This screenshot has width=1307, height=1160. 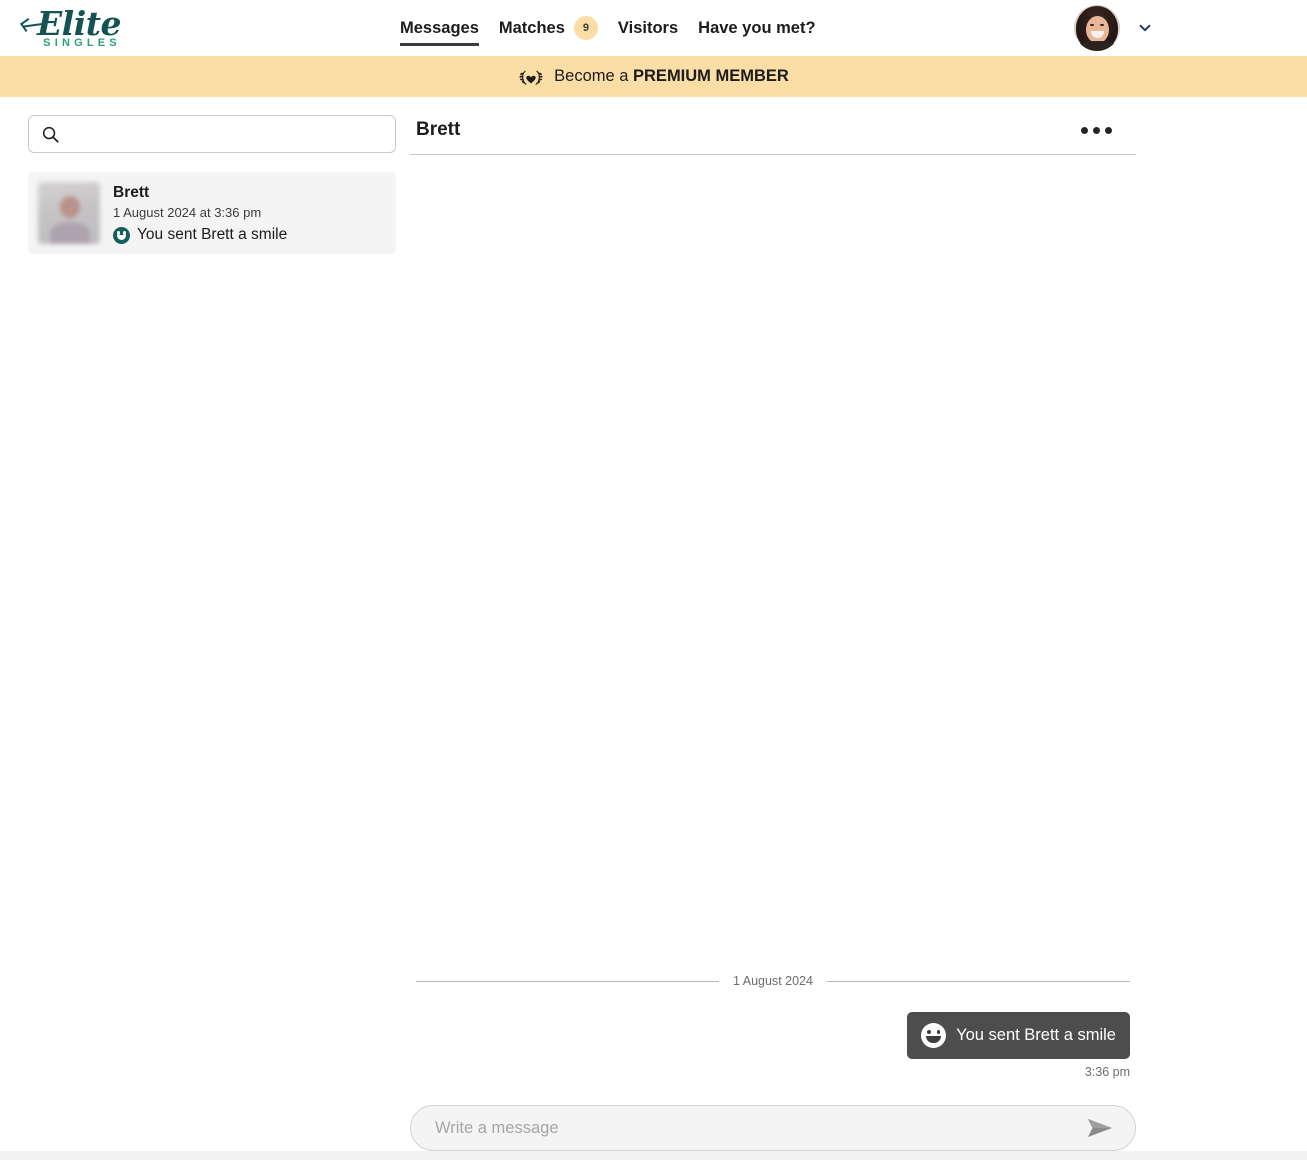 I want to click on laurel-heart-icon, so click(x=531, y=77).